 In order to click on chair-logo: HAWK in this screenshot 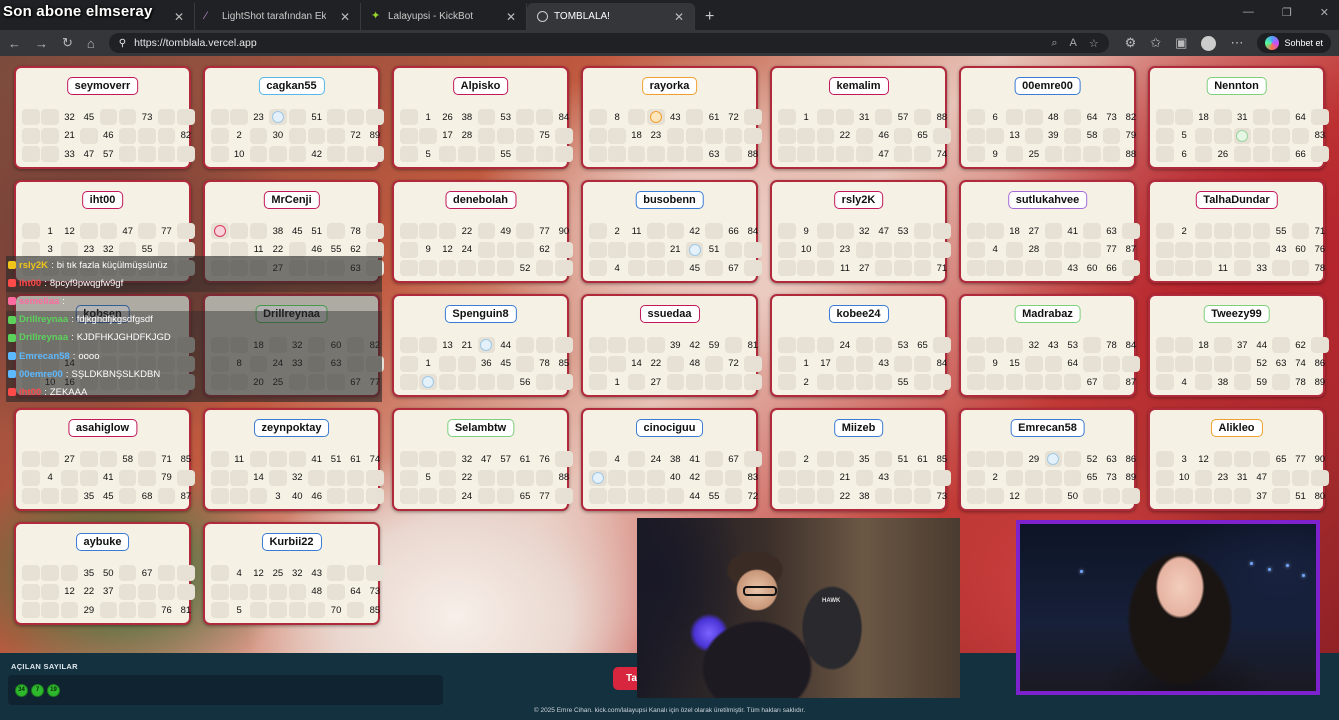, I will do `click(831, 601)`.